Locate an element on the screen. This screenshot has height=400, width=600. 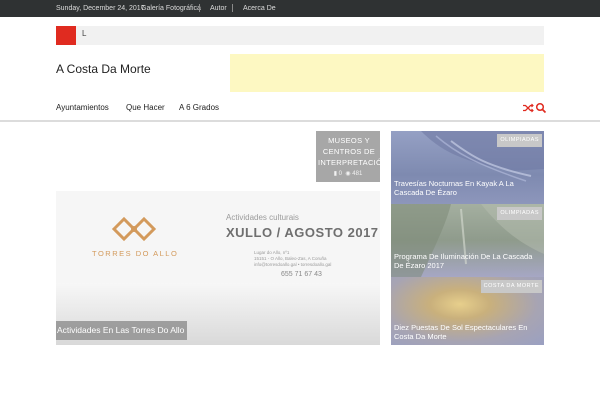
tile-stats: ▮ 0 ◉ 481 is located at coordinates (348, 173).